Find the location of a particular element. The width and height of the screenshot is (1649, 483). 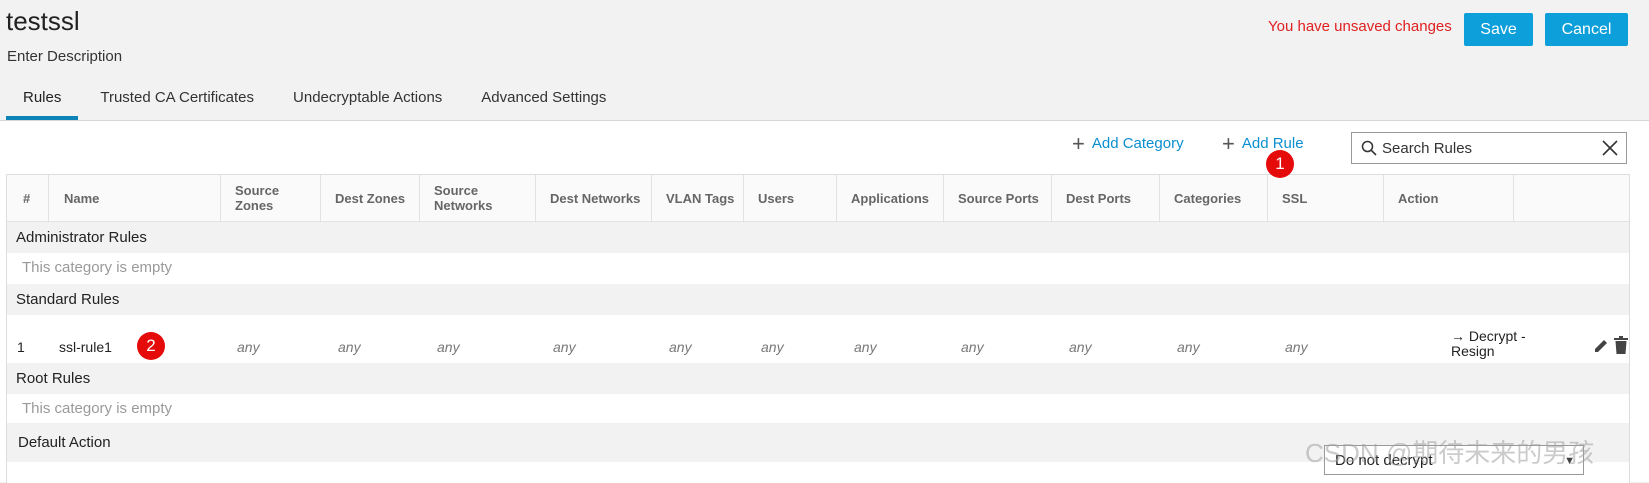

rule-dest-networks: any is located at coordinates (564, 347).